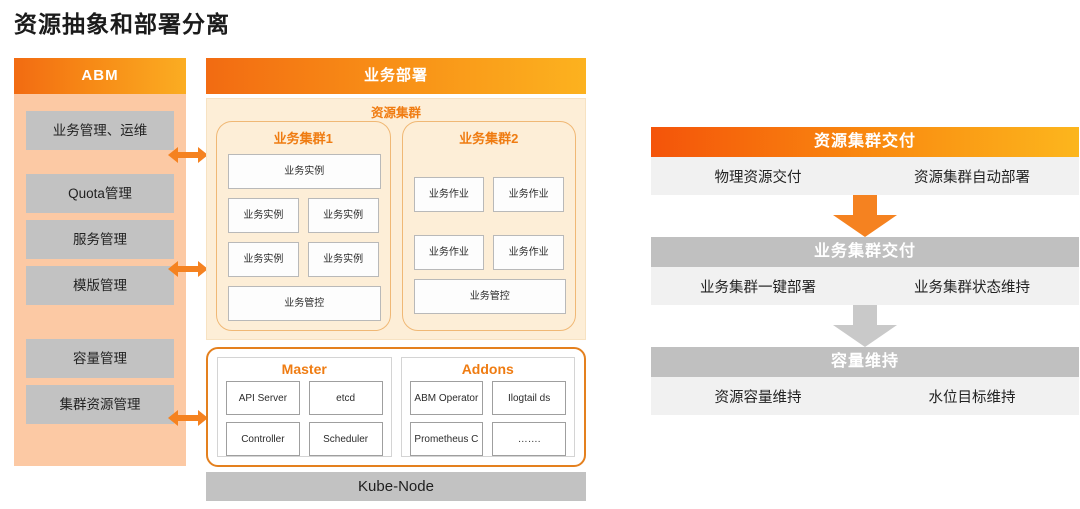  I want to click on master-controller: Controller, so click(263, 439).